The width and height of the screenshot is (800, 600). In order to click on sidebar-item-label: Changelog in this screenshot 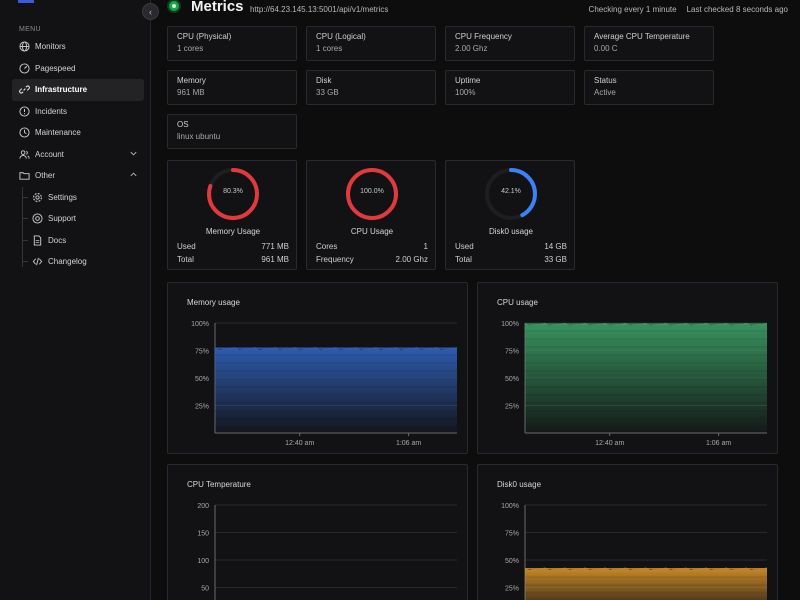, I will do `click(67, 262)`.